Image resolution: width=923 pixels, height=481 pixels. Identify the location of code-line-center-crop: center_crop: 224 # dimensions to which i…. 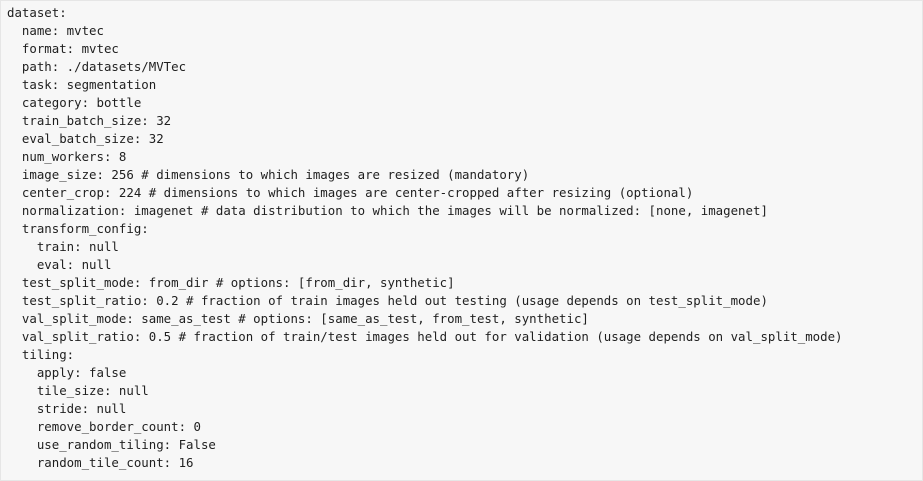
(350, 192).